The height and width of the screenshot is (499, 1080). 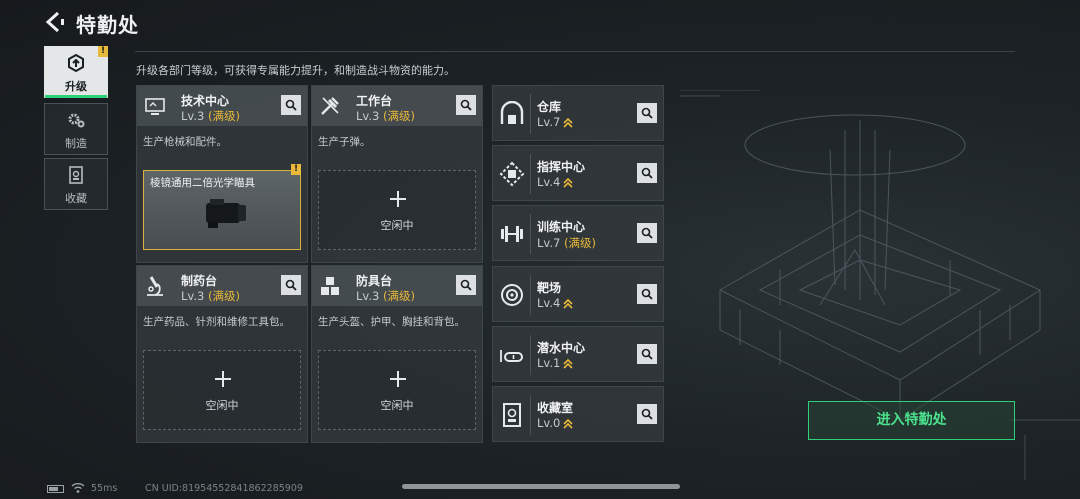 What do you see at coordinates (555, 408) in the screenshot?
I see `department-name: 收藏室` at bounding box center [555, 408].